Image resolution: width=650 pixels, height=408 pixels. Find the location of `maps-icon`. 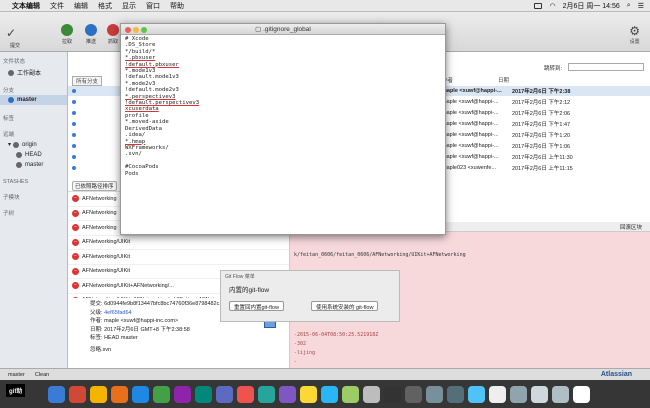

maps-icon is located at coordinates (203, 394).